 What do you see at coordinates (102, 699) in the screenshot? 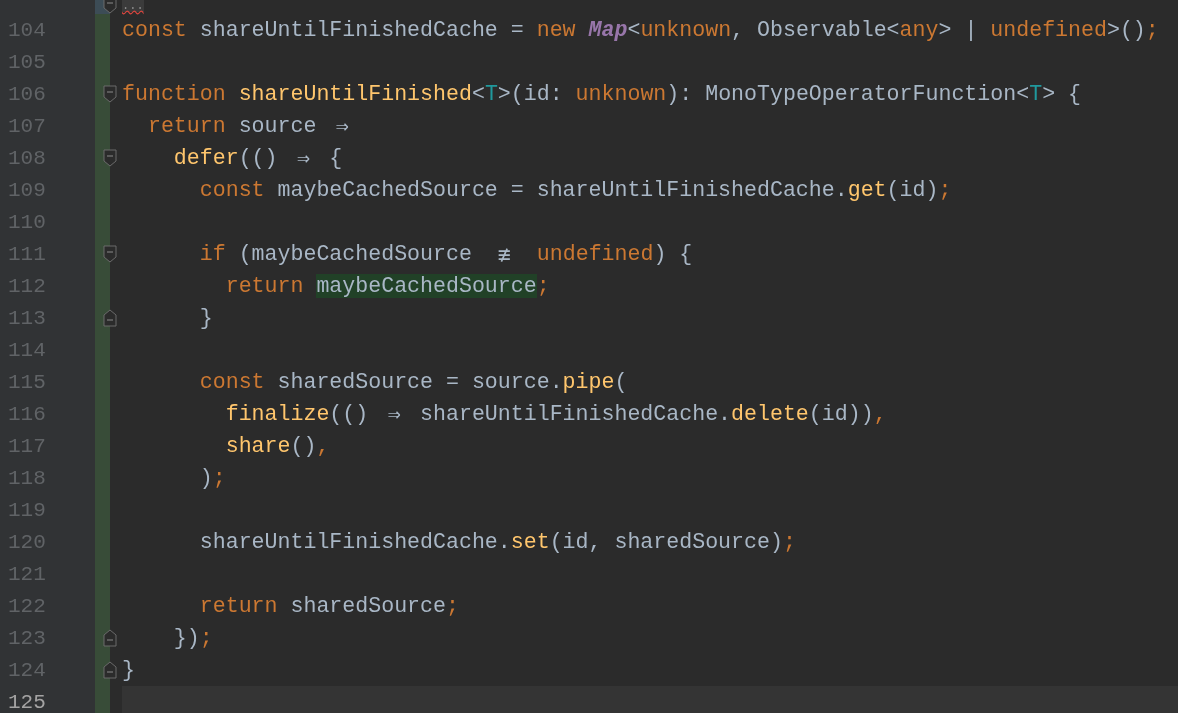
I see `change-bar` at bounding box center [102, 699].